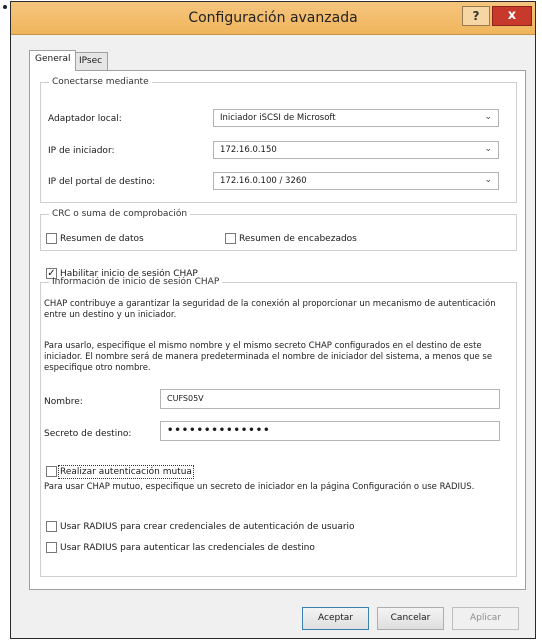 Image resolution: width=542 pixels, height=643 pixels. What do you see at coordinates (5, 7) in the screenshot?
I see `bullet-marker` at bounding box center [5, 7].